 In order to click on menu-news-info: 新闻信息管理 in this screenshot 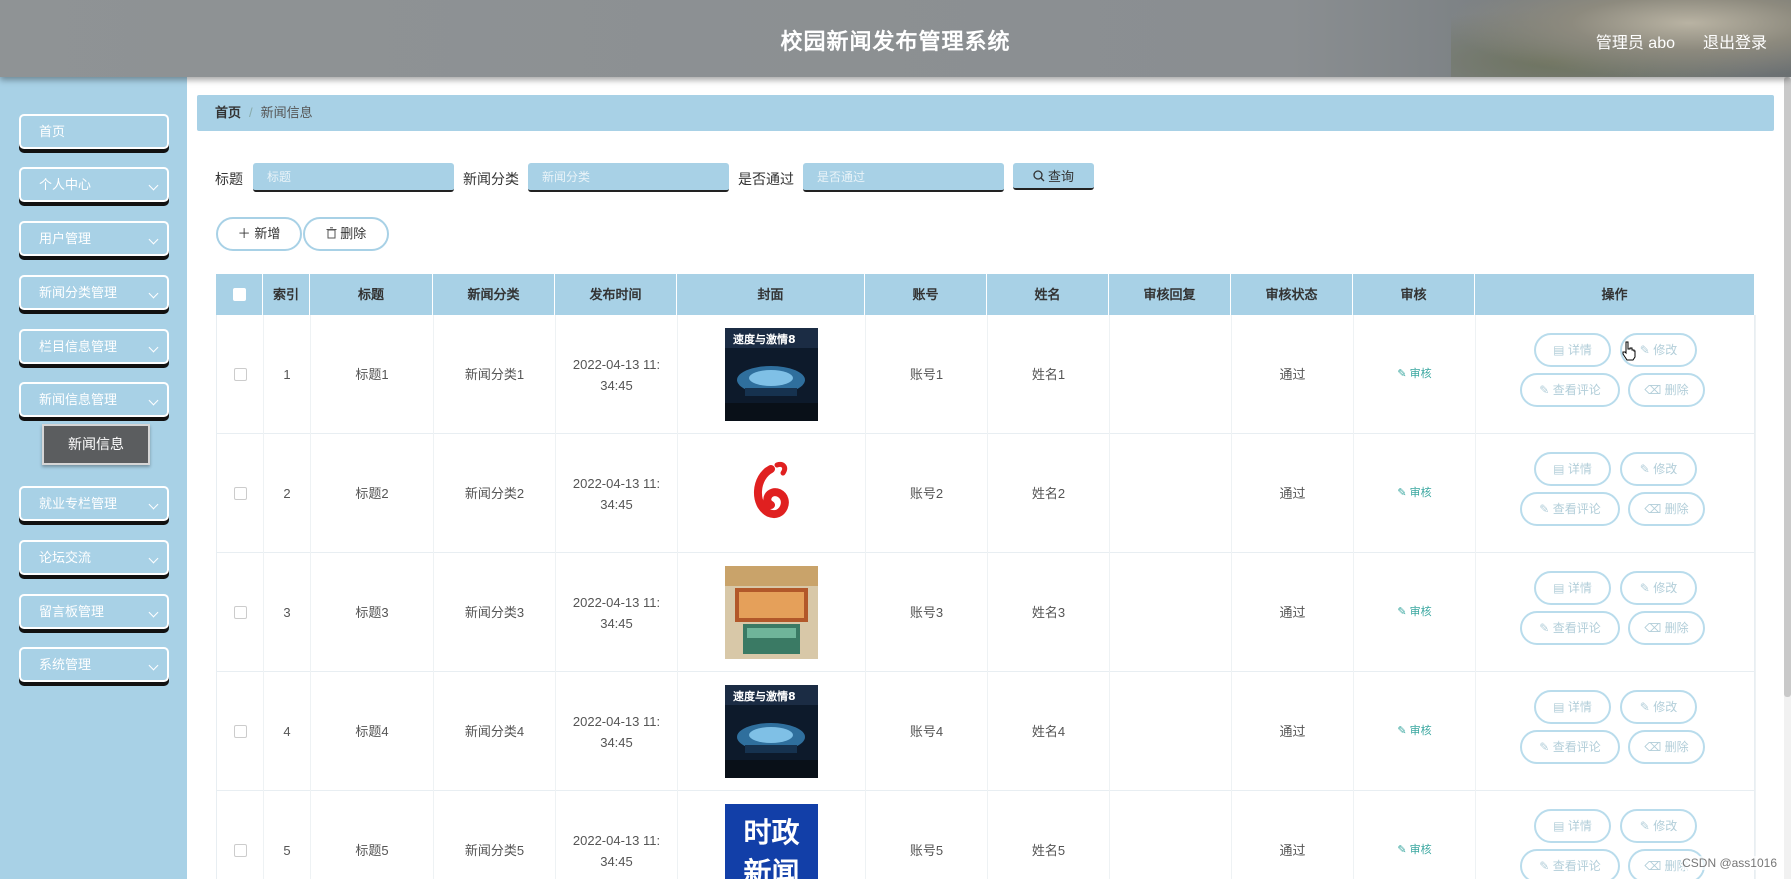, I will do `click(94, 399)`.